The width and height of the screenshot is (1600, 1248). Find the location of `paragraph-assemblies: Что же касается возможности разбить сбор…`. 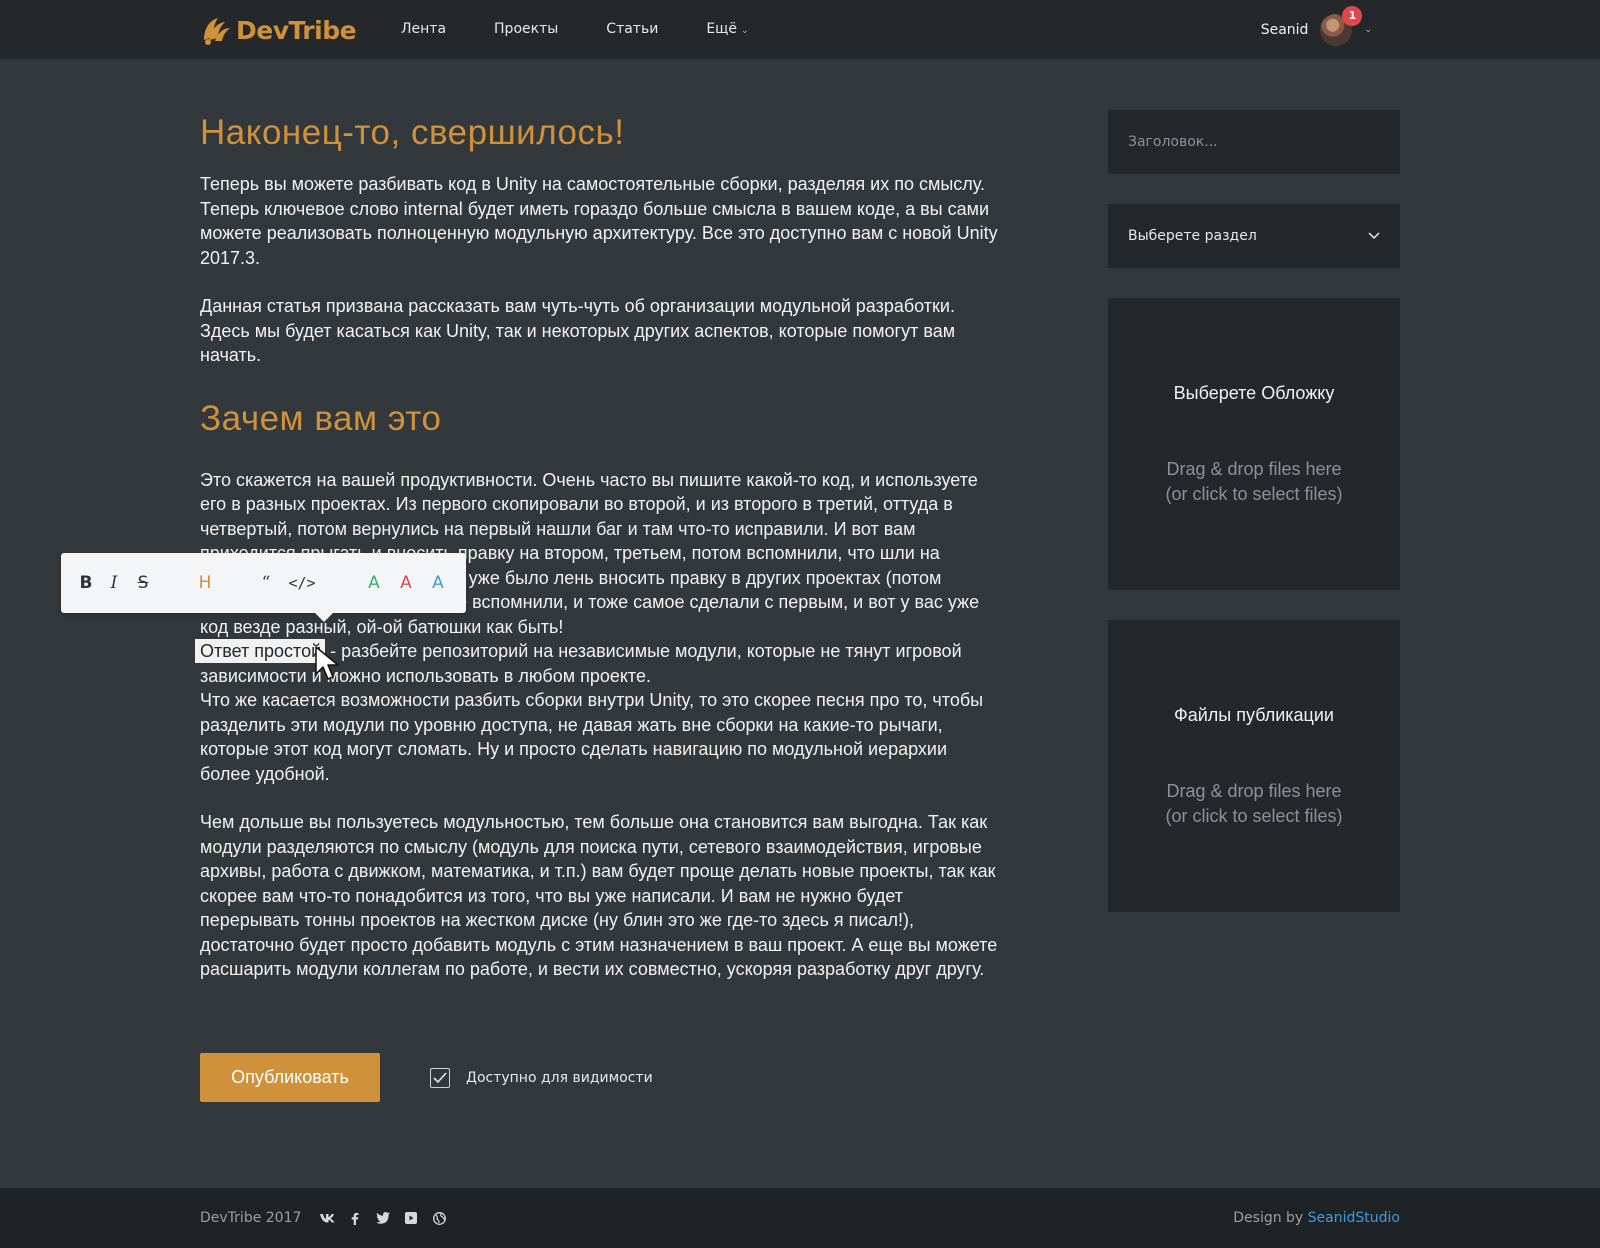

paragraph-assemblies: Что же касается возможности разбить сбор… is located at coordinates (600, 737).